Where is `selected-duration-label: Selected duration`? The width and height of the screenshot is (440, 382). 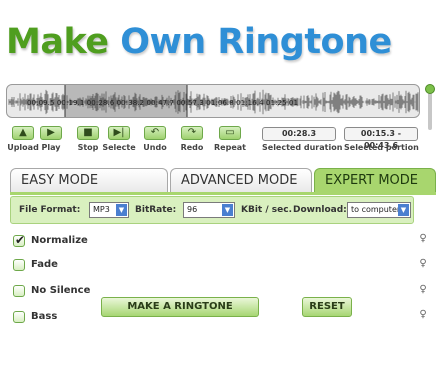 selected-duration-label: Selected duration is located at coordinates (302, 147).